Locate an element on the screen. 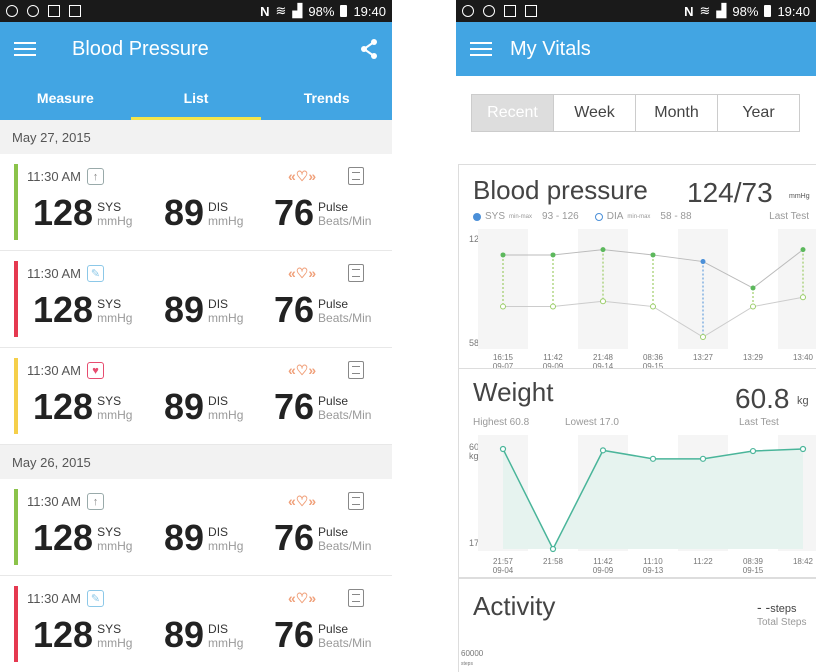 Image resolution: width=816 pixels, height=672 pixels. x-tick-label: 21:57 09-04 is located at coordinates (503, 566).